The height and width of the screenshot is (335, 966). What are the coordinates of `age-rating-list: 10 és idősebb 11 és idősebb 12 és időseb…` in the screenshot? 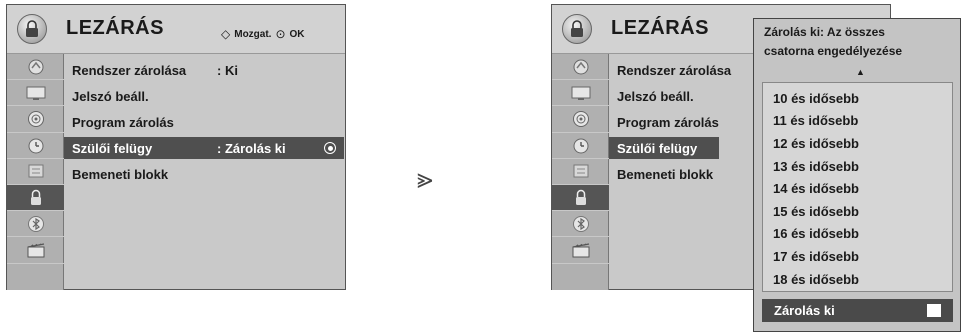 It's located at (857, 187).